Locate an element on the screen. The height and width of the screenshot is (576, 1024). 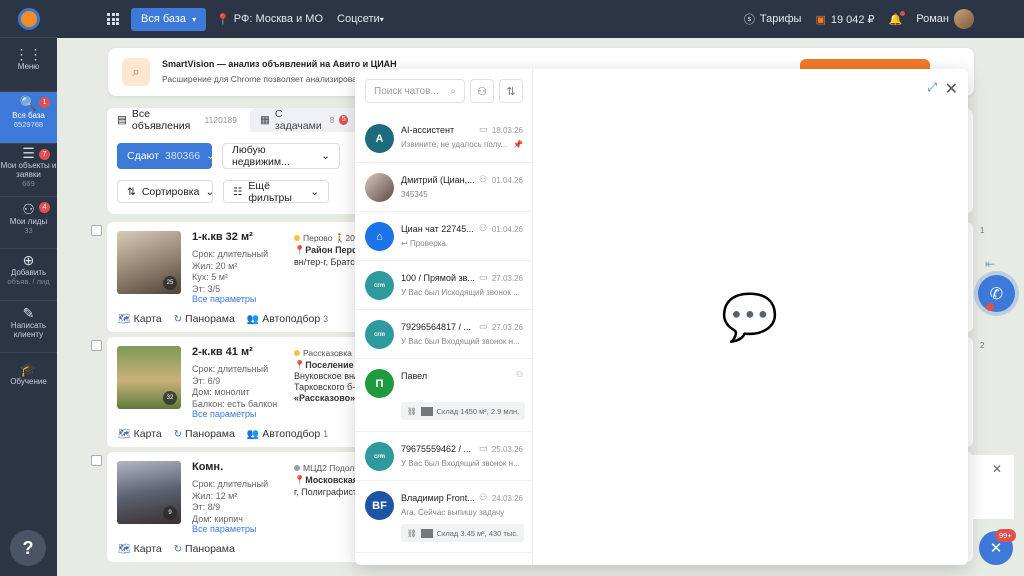
metro-time: 20 is located at coordinates (350, 238).